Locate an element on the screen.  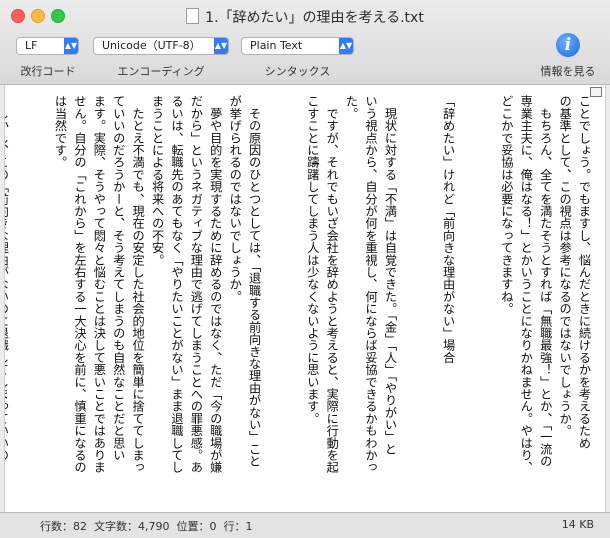
encoding-popup: Unicode（UTF-8） ▲▼ is located at coordinates (161, 46).